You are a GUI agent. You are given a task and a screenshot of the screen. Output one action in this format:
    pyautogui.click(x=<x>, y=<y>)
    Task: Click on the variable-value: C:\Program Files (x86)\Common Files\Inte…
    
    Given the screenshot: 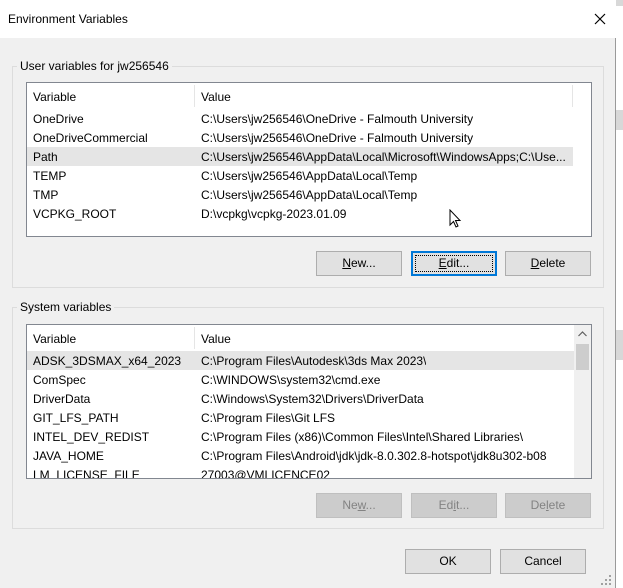 What is the action you would take?
    pyautogui.click(x=362, y=437)
    